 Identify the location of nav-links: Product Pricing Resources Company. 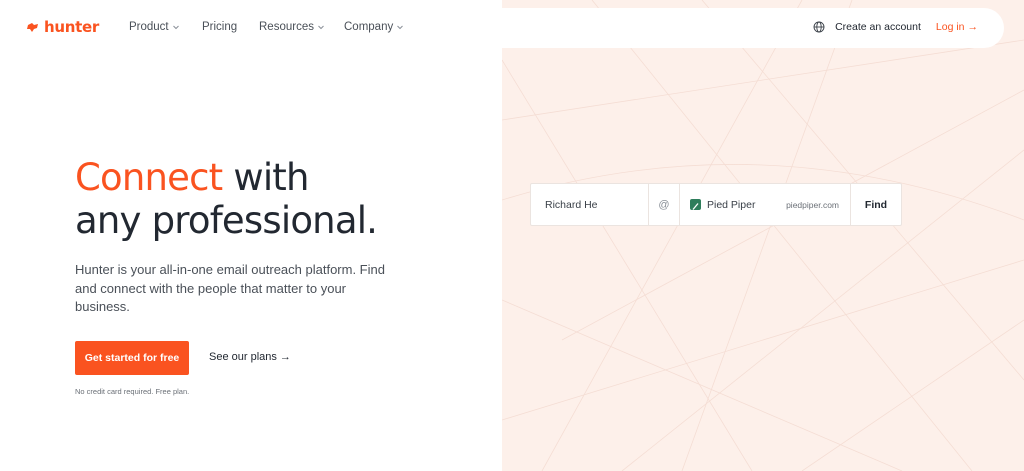
(266, 27).